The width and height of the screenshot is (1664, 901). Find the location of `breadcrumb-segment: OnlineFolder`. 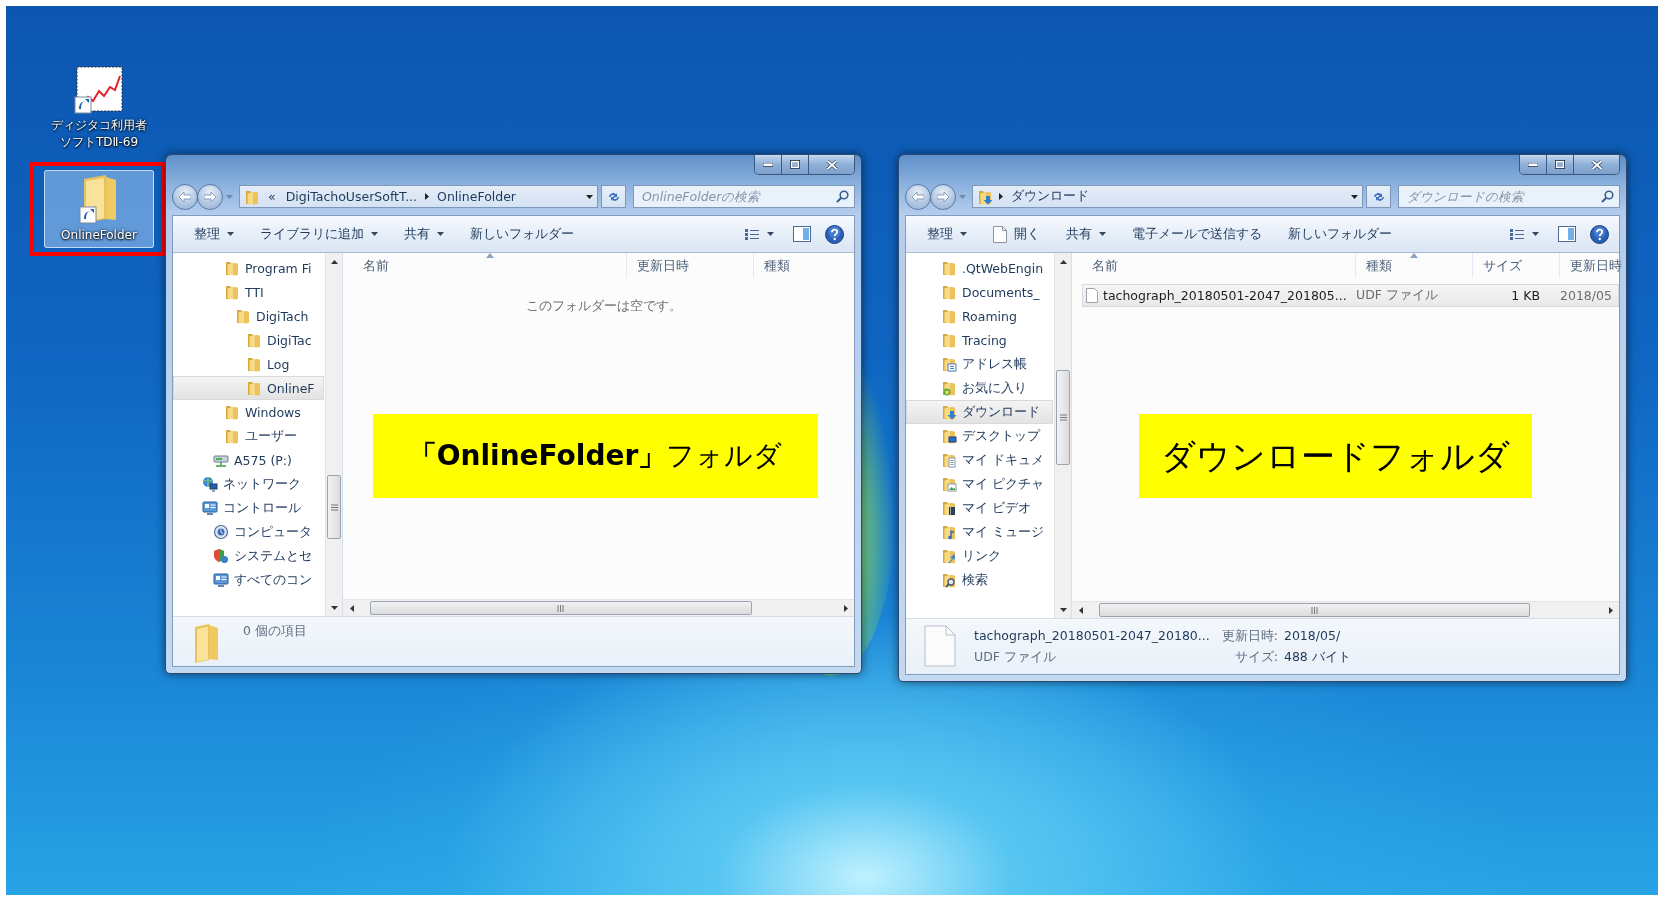

breadcrumb-segment: OnlineFolder is located at coordinates (476, 196).